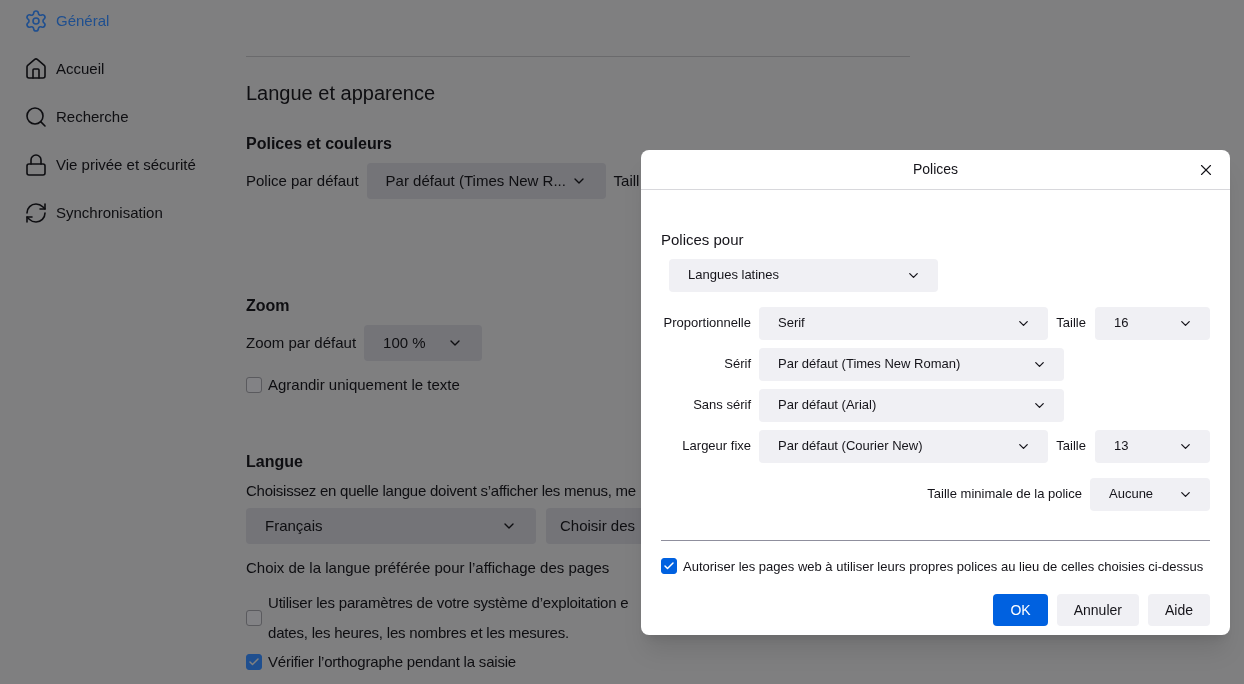 The width and height of the screenshot is (1244, 684). What do you see at coordinates (423, 343) in the screenshot?
I see `zoom-dropdown: 100 %` at bounding box center [423, 343].